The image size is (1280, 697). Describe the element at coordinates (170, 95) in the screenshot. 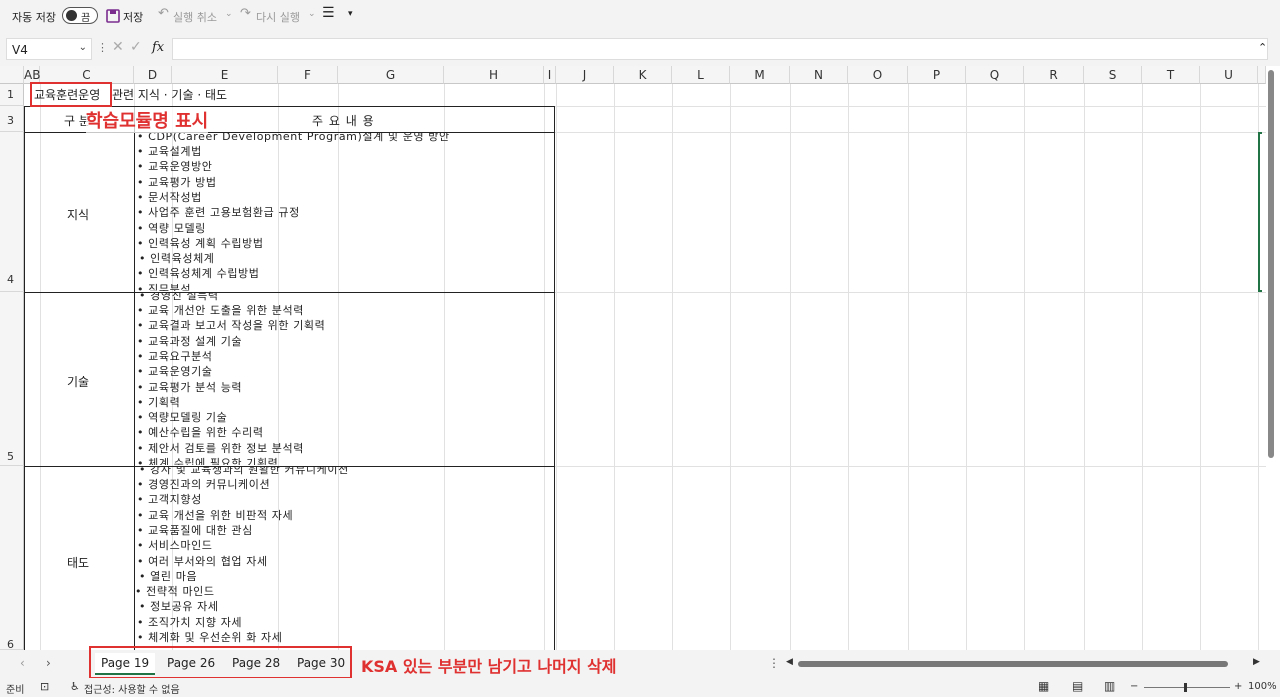

I see `title-suffix: 관련 지식 · 기술 · 태도` at that location.